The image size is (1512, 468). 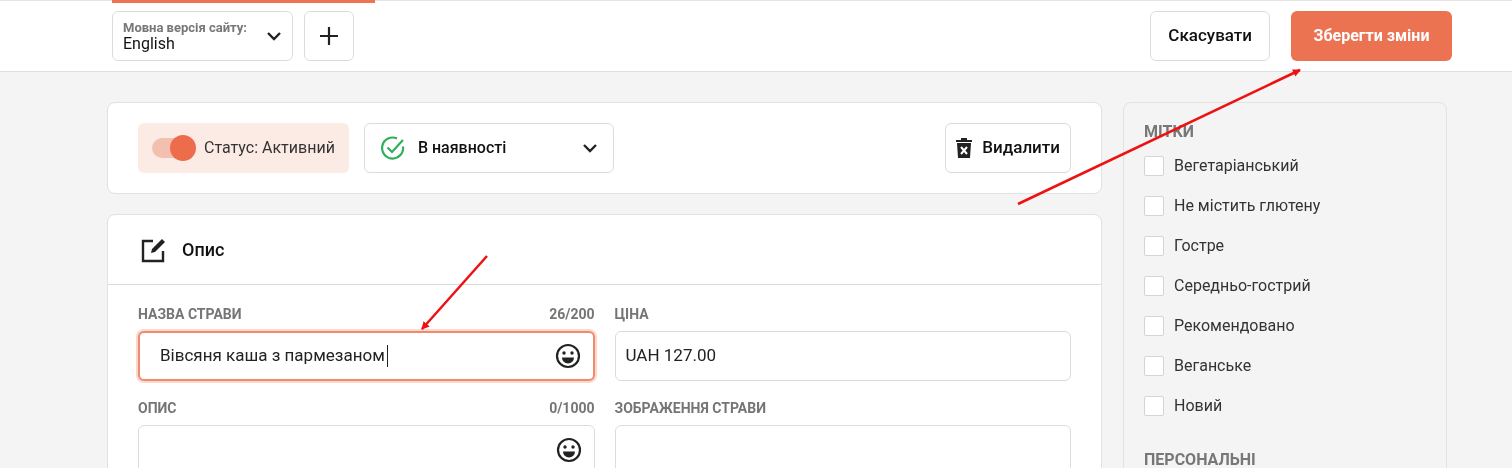 What do you see at coordinates (366, 446) in the screenshot?
I see `input-field` at bounding box center [366, 446].